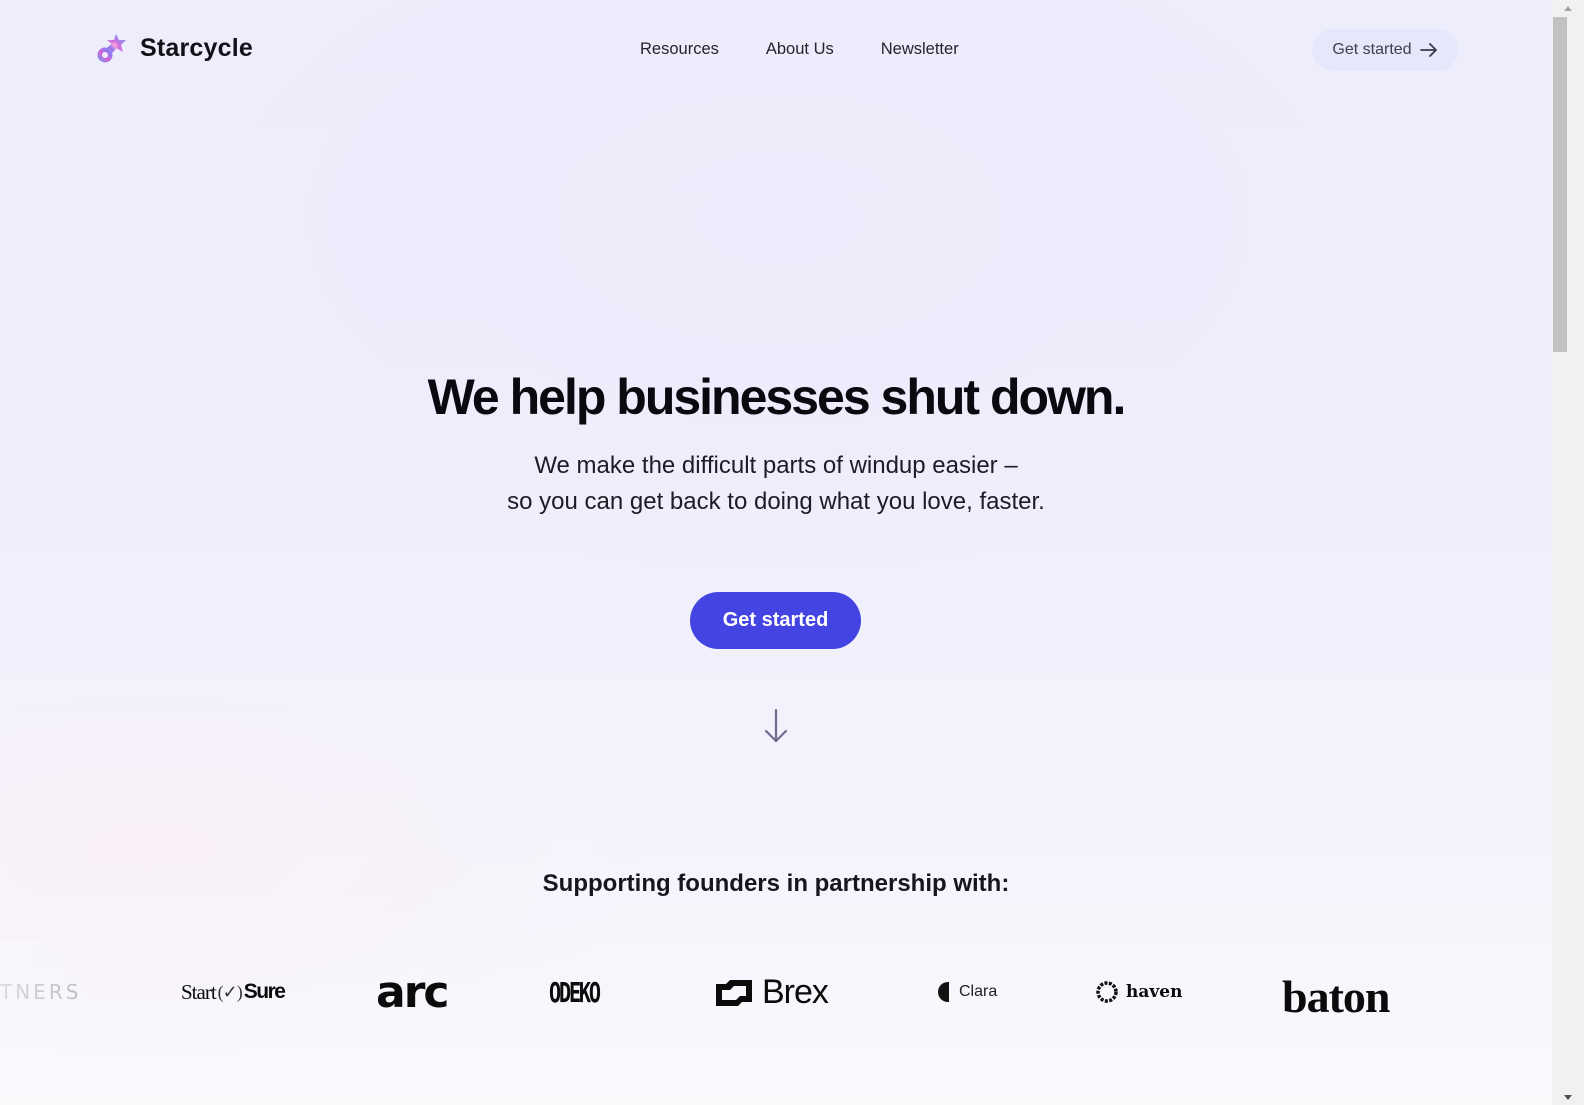 Image resolution: width=1584 pixels, height=1105 pixels. I want to click on partner-logo-haven: haven, so click(1139, 992).